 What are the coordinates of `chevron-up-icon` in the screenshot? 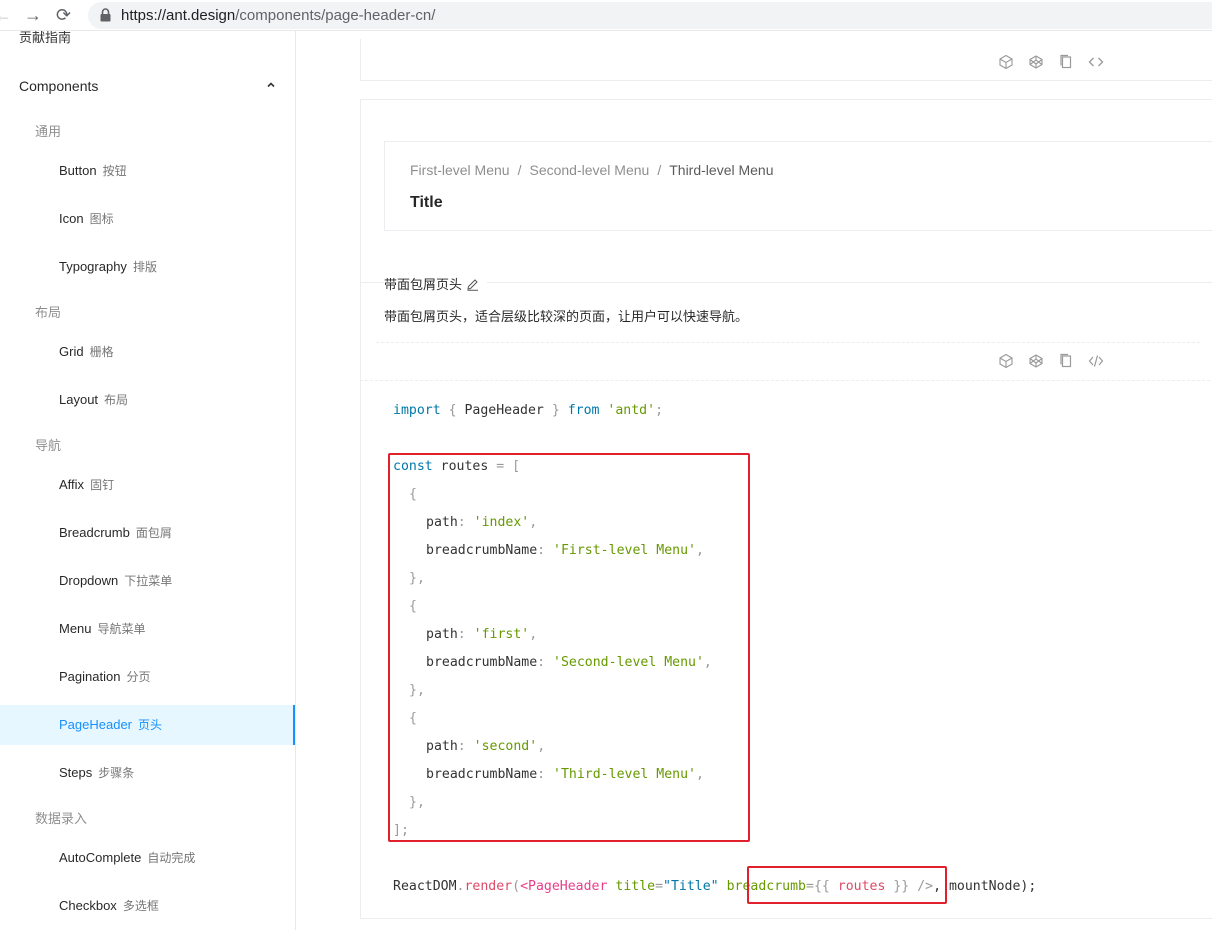 It's located at (271, 85).